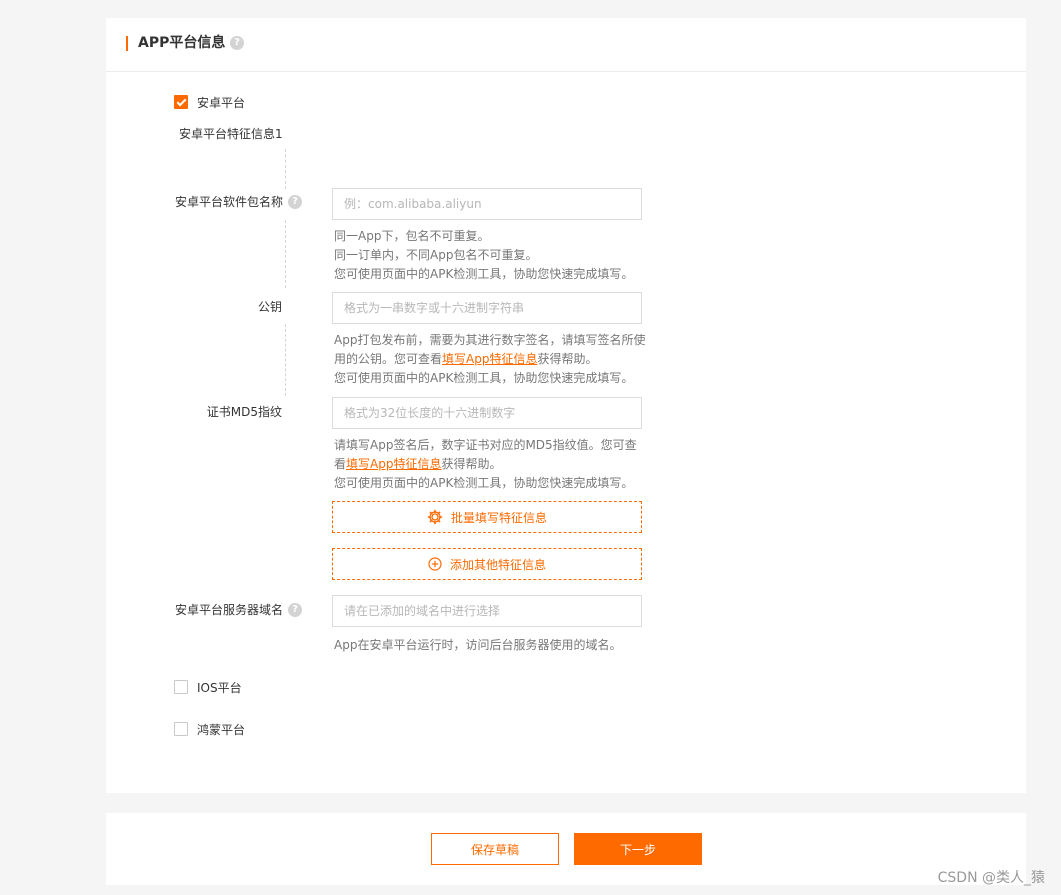 Image resolution: width=1061 pixels, height=895 pixels. What do you see at coordinates (228, 202) in the screenshot?
I see `package-name-label: 安卓平台软件包名称` at bounding box center [228, 202].